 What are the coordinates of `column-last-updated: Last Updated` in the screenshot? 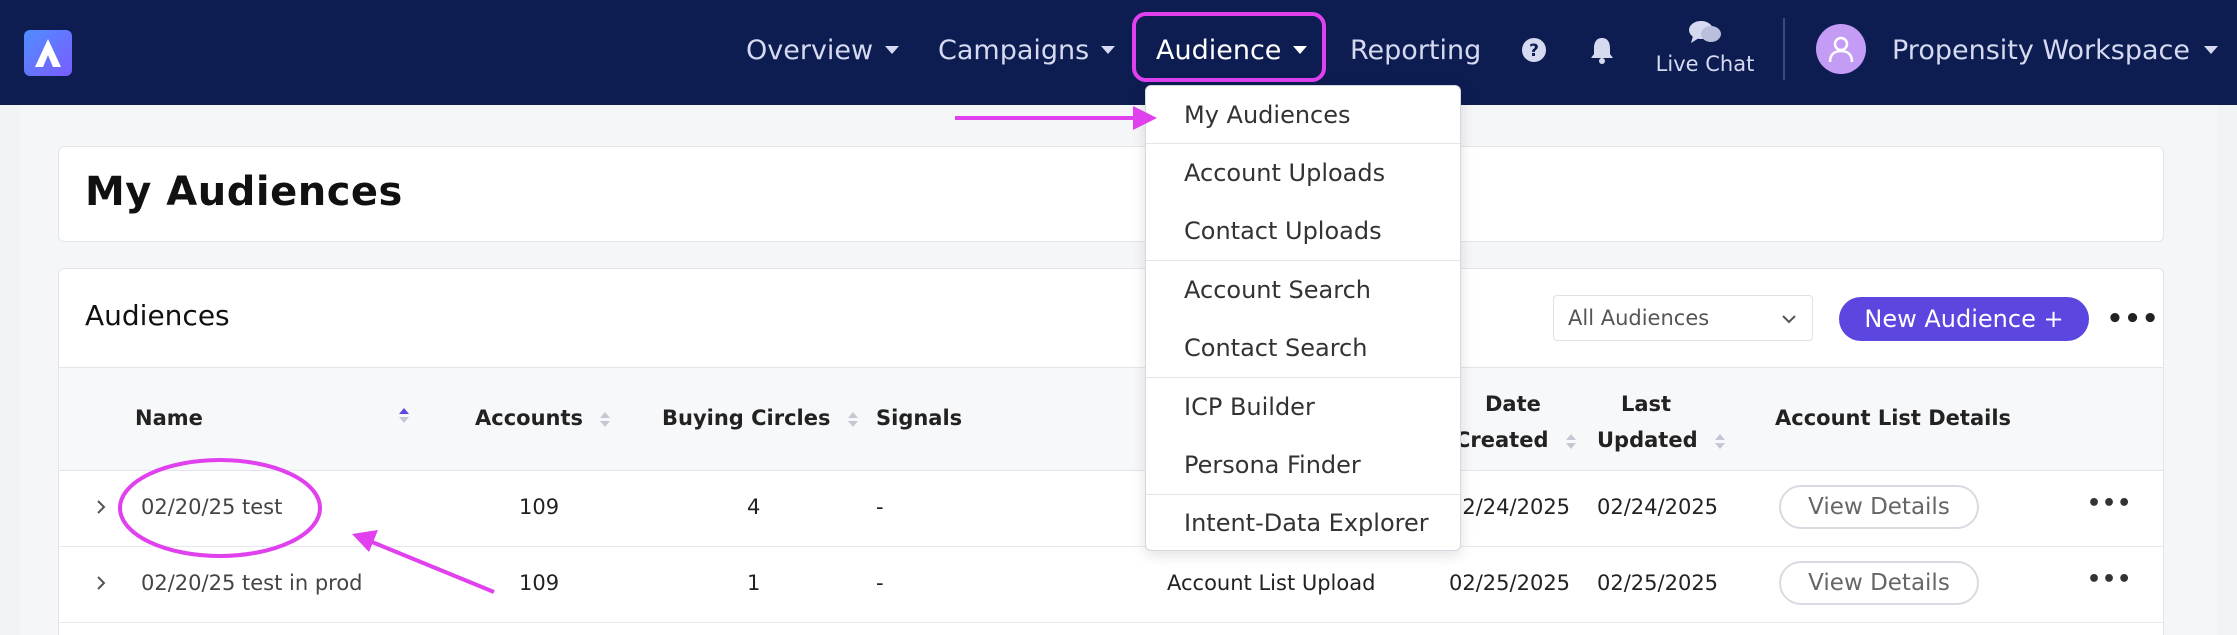 It's located at (1661, 422).